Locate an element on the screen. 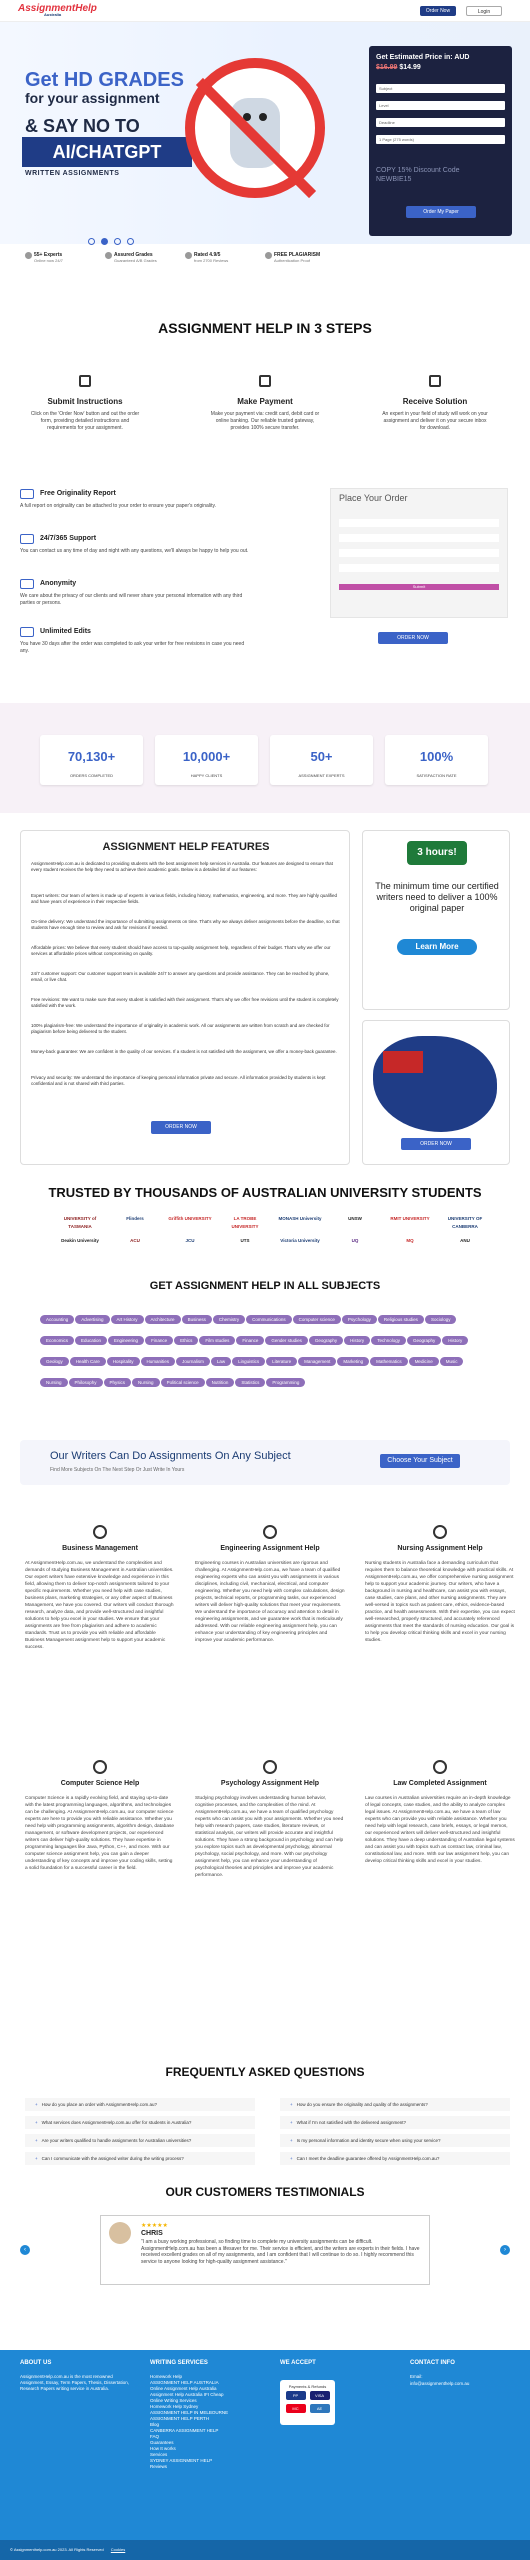 This screenshot has width=530, height=2560. subject-chip: Political science is located at coordinates (182, 1382).